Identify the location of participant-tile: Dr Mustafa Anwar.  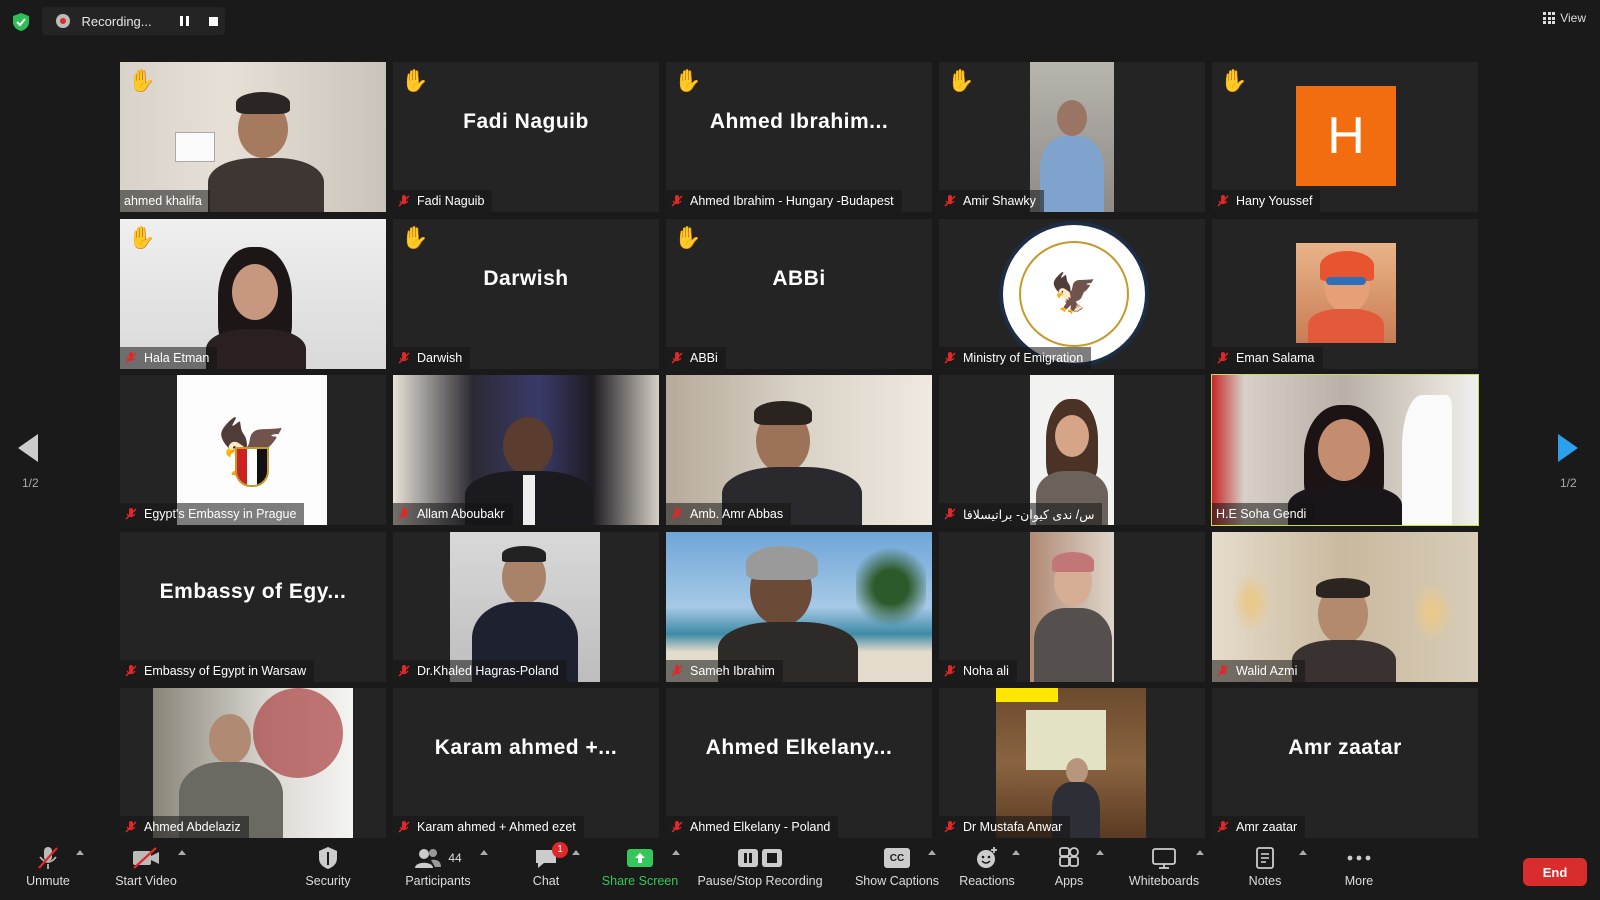
(1072, 763).